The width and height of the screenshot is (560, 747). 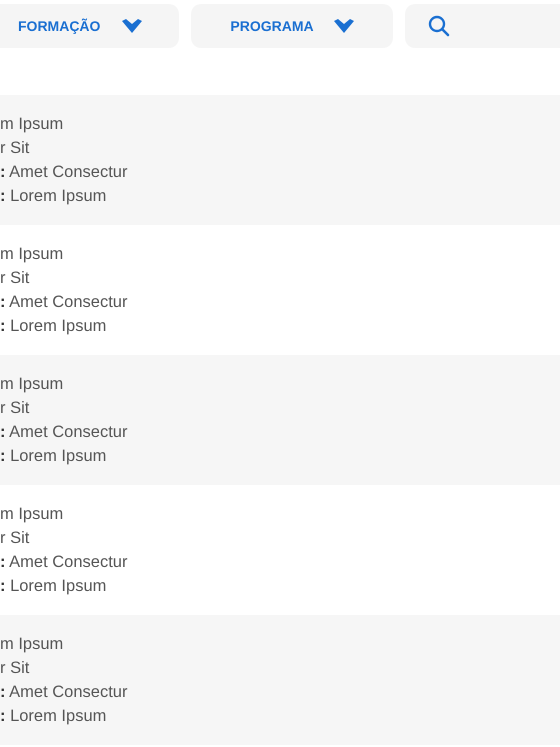 I want to click on dropdown-button: FORMAÇÃO, so click(x=89, y=26).